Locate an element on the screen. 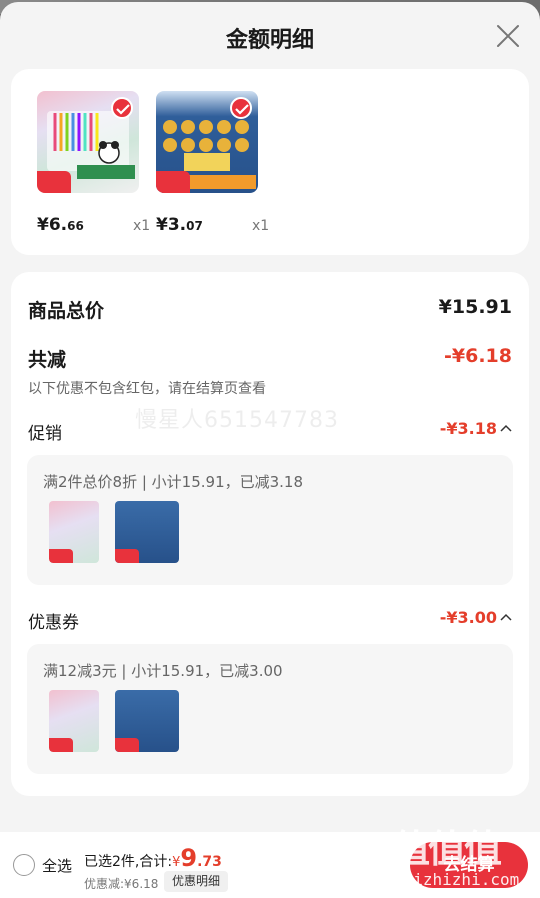 The height and width of the screenshot is (898, 540). coupon-label: 优惠券 is located at coordinates (53, 623).